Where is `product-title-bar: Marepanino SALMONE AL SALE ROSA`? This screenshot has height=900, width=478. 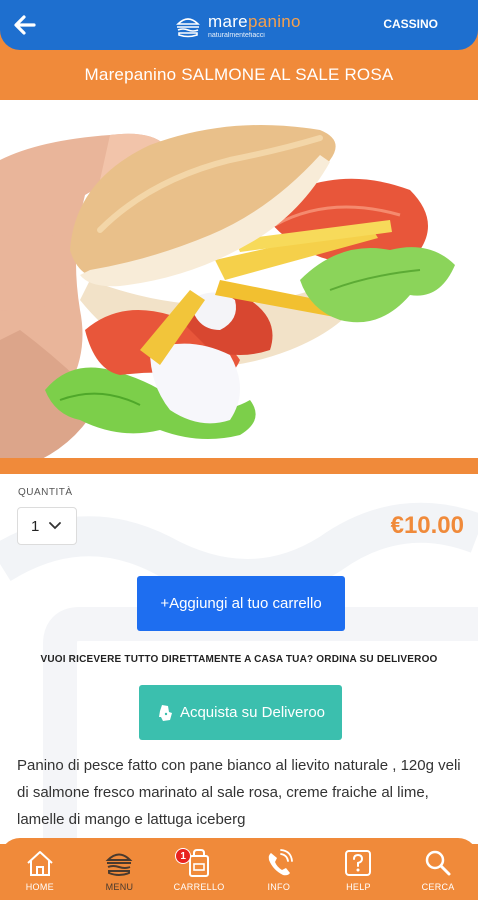 product-title-bar: Marepanino SALMONE AL SALE ROSA is located at coordinates (239, 75).